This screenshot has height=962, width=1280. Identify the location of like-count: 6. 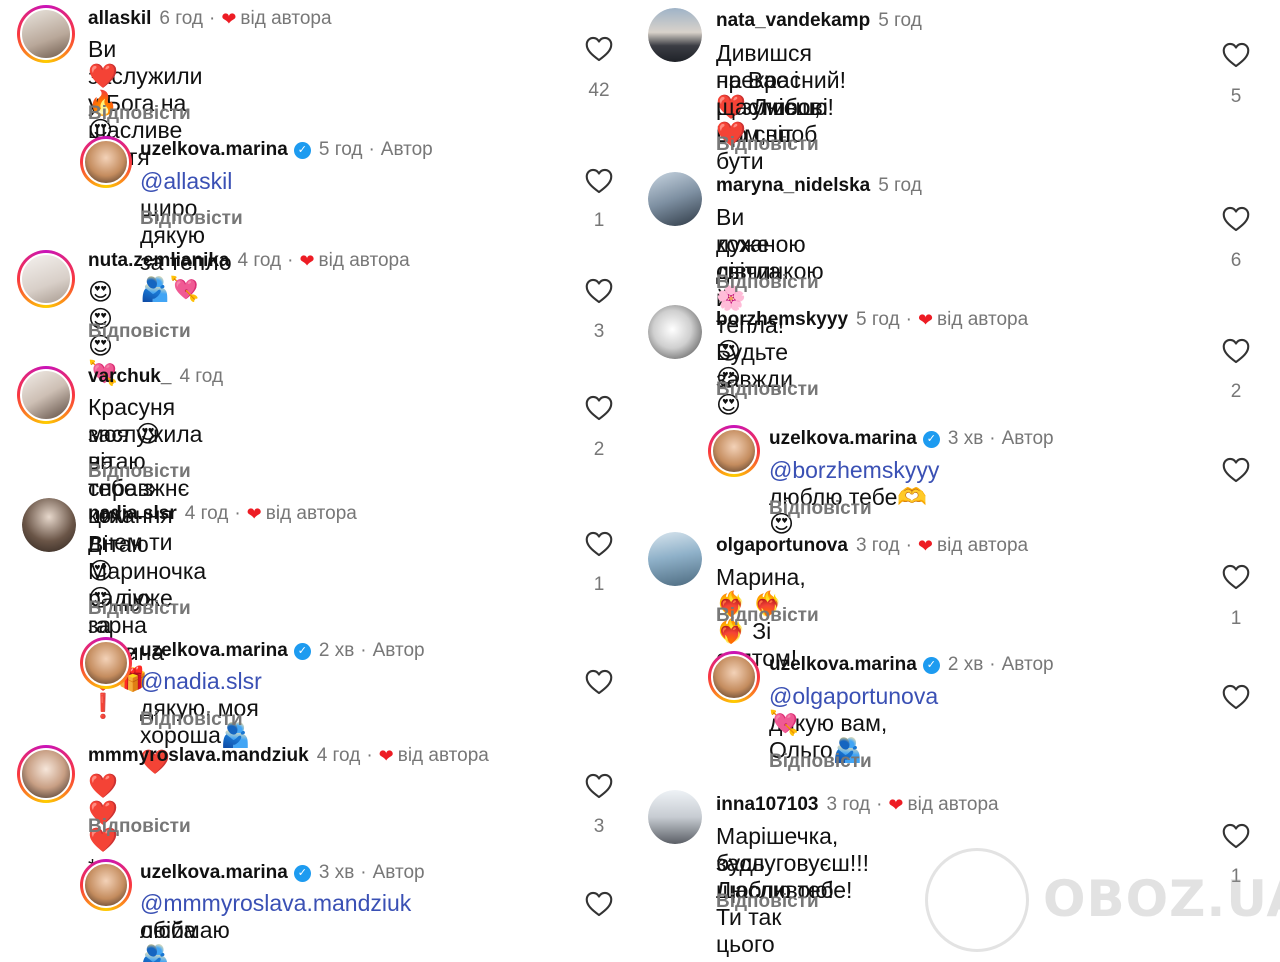
(1236, 260).